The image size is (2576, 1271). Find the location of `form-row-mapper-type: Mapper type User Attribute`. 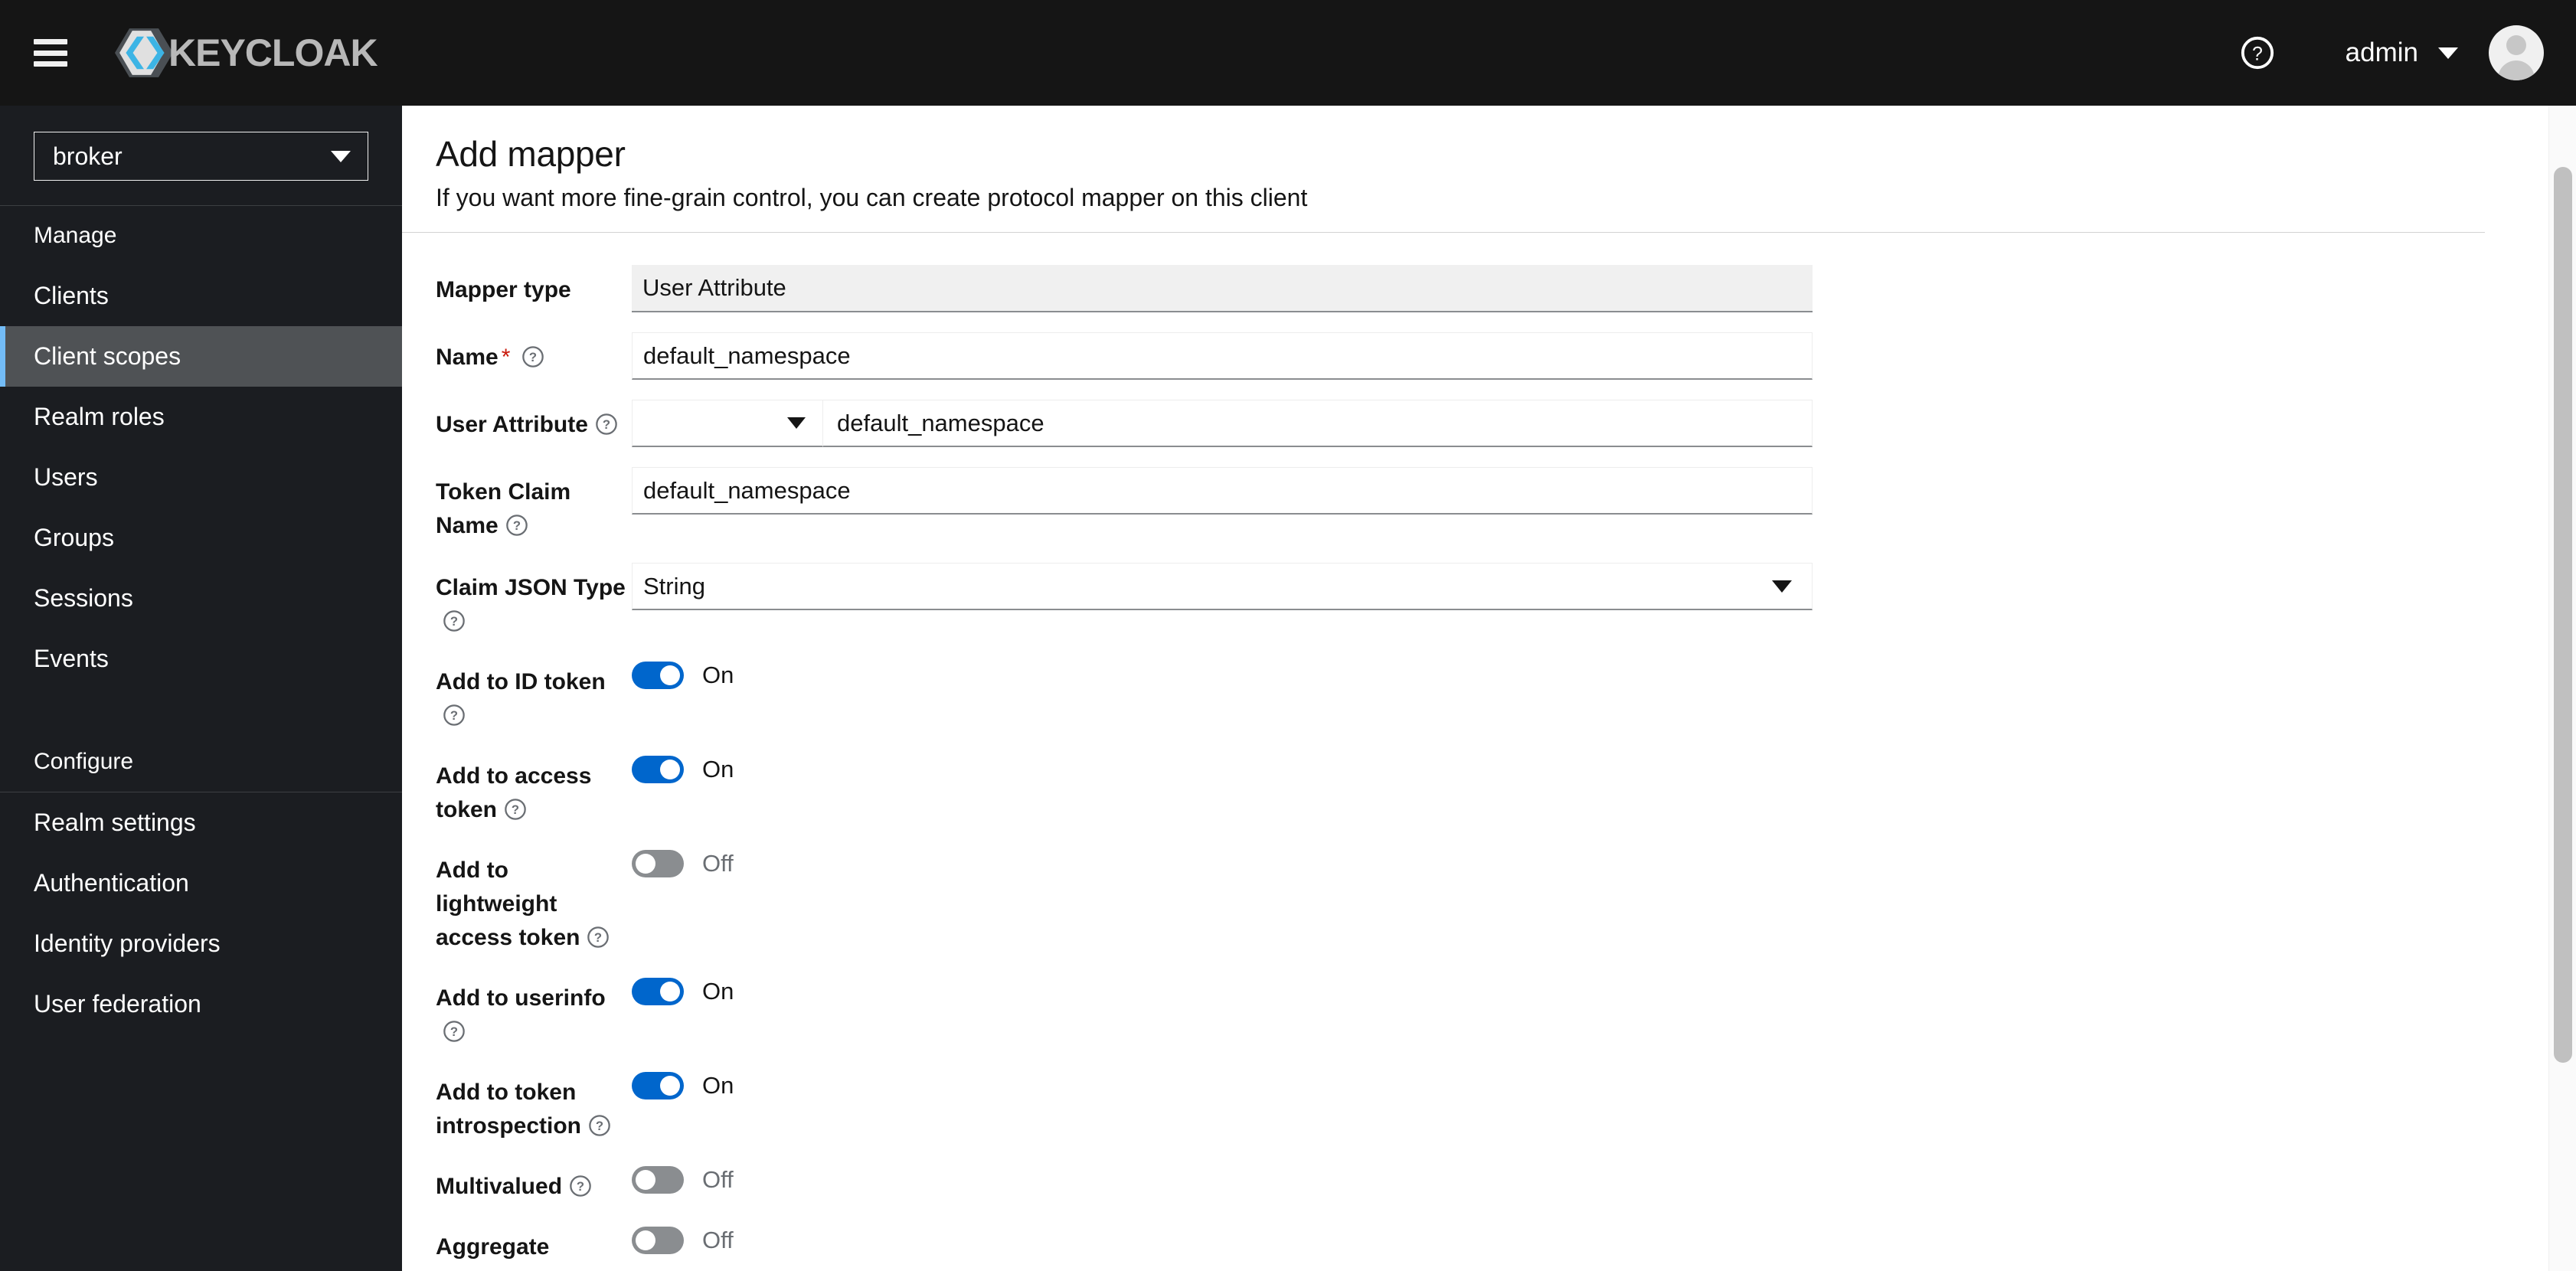

form-row-mapper-type: Mapper type User Attribute is located at coordinates (1462, 288).